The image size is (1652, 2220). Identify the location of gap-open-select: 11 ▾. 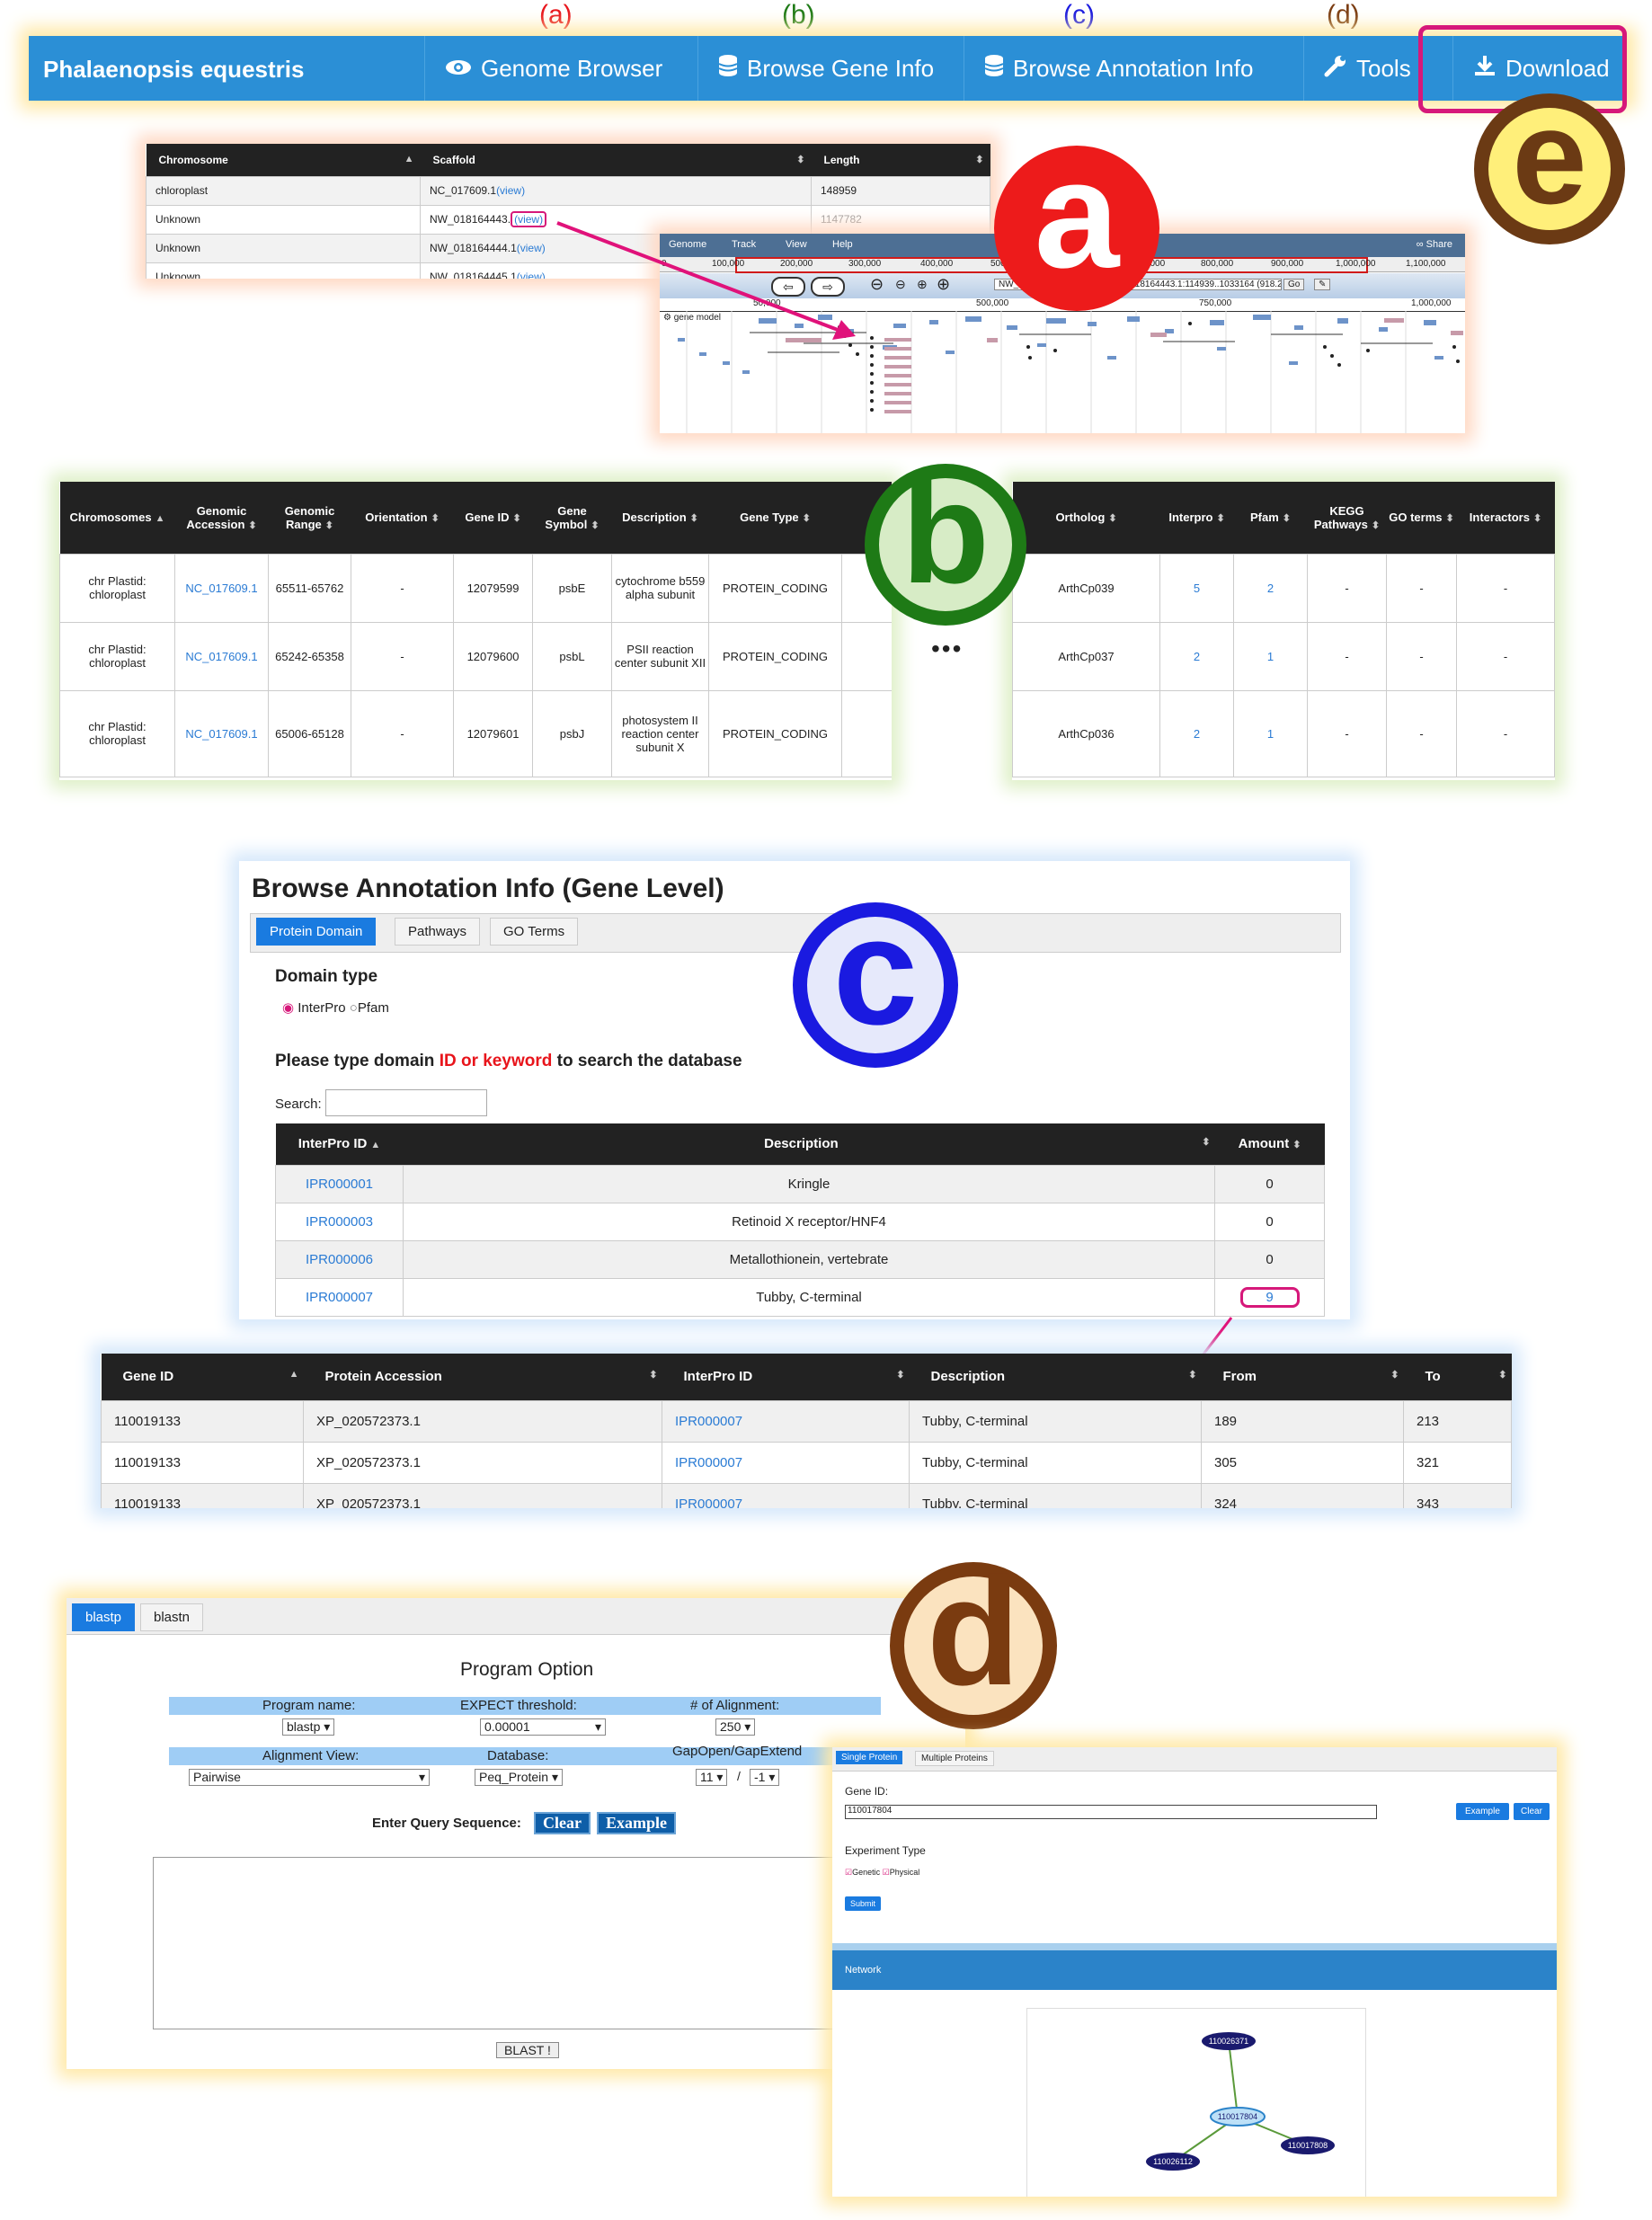
(712, 1777).